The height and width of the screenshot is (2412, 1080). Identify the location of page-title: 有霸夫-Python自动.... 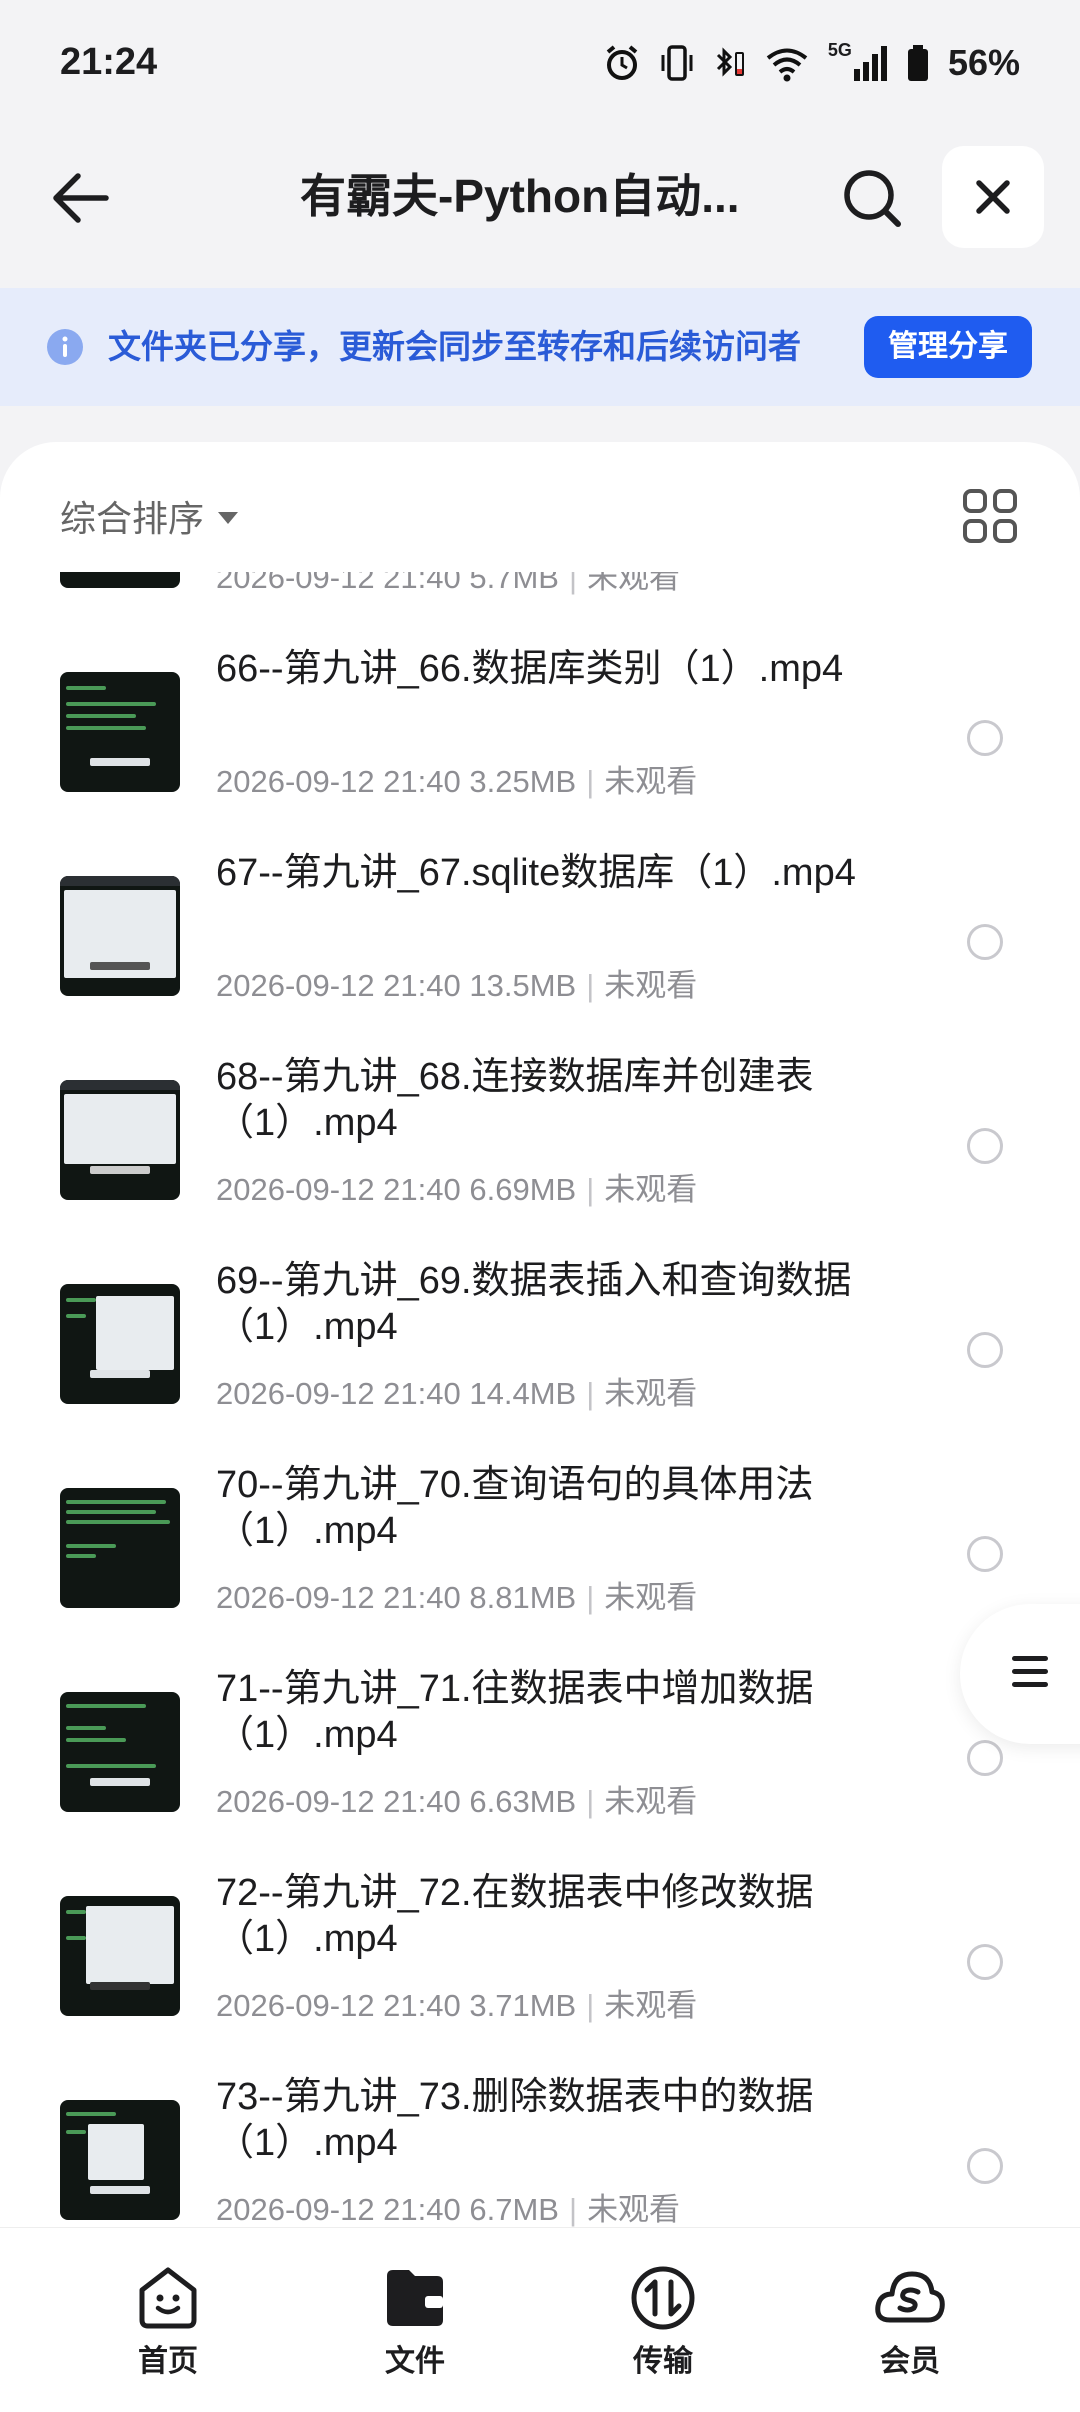
(520, 196).